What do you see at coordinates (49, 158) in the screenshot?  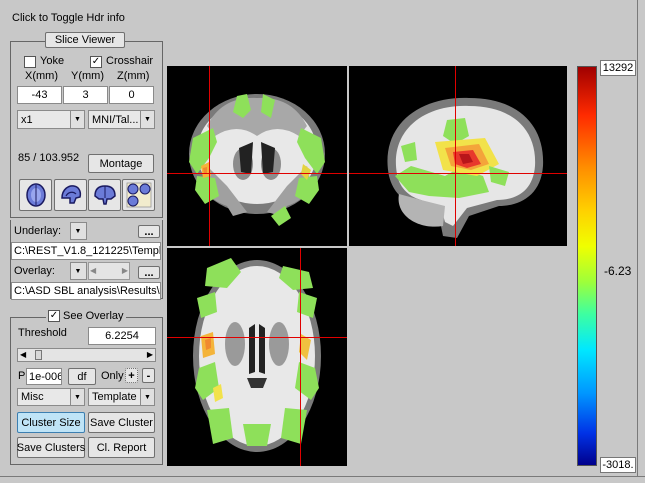 I see `intensity-readout: 85 / 103.952` at bounding box center [49, 158].